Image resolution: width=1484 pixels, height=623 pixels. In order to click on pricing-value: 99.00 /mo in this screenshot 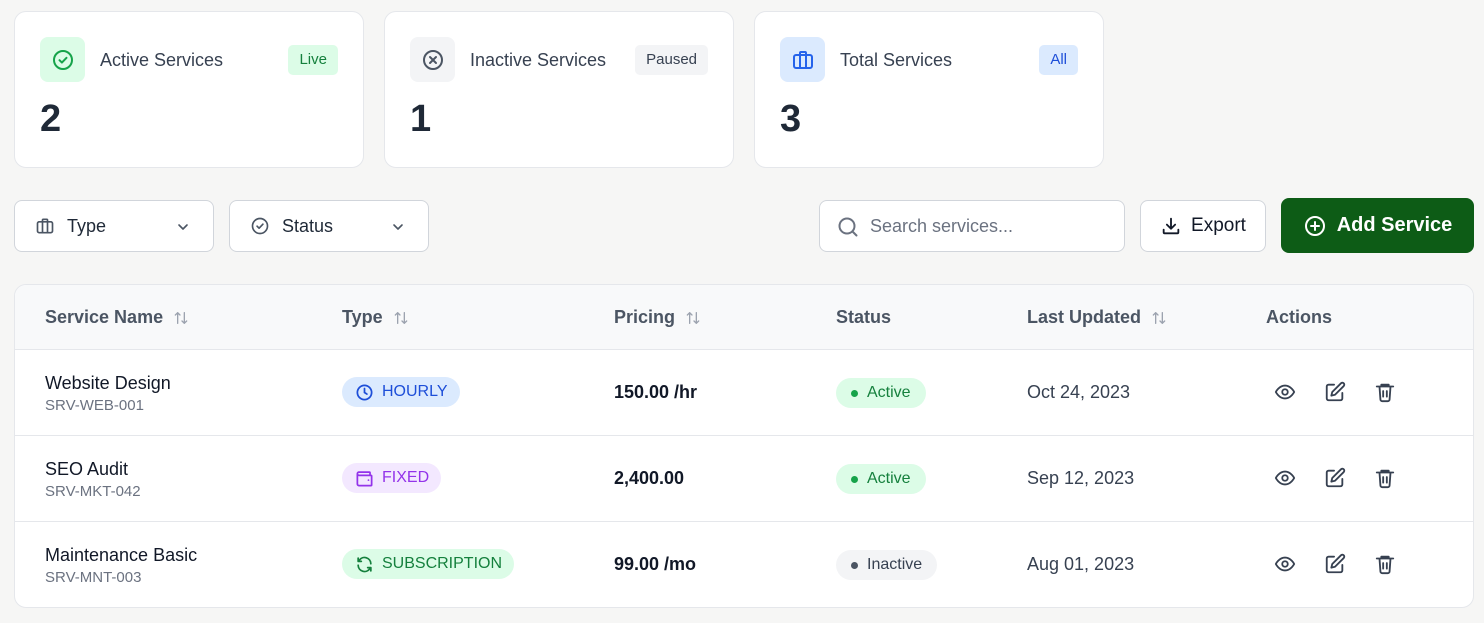, I will do `click(655, 564)`.